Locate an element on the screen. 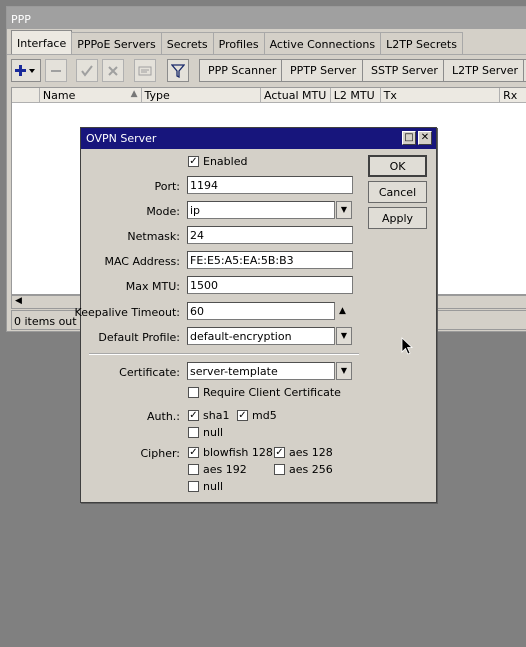 This screenshot has height=647, width=526. add-plus-icon is located at coordinates (25, 70).